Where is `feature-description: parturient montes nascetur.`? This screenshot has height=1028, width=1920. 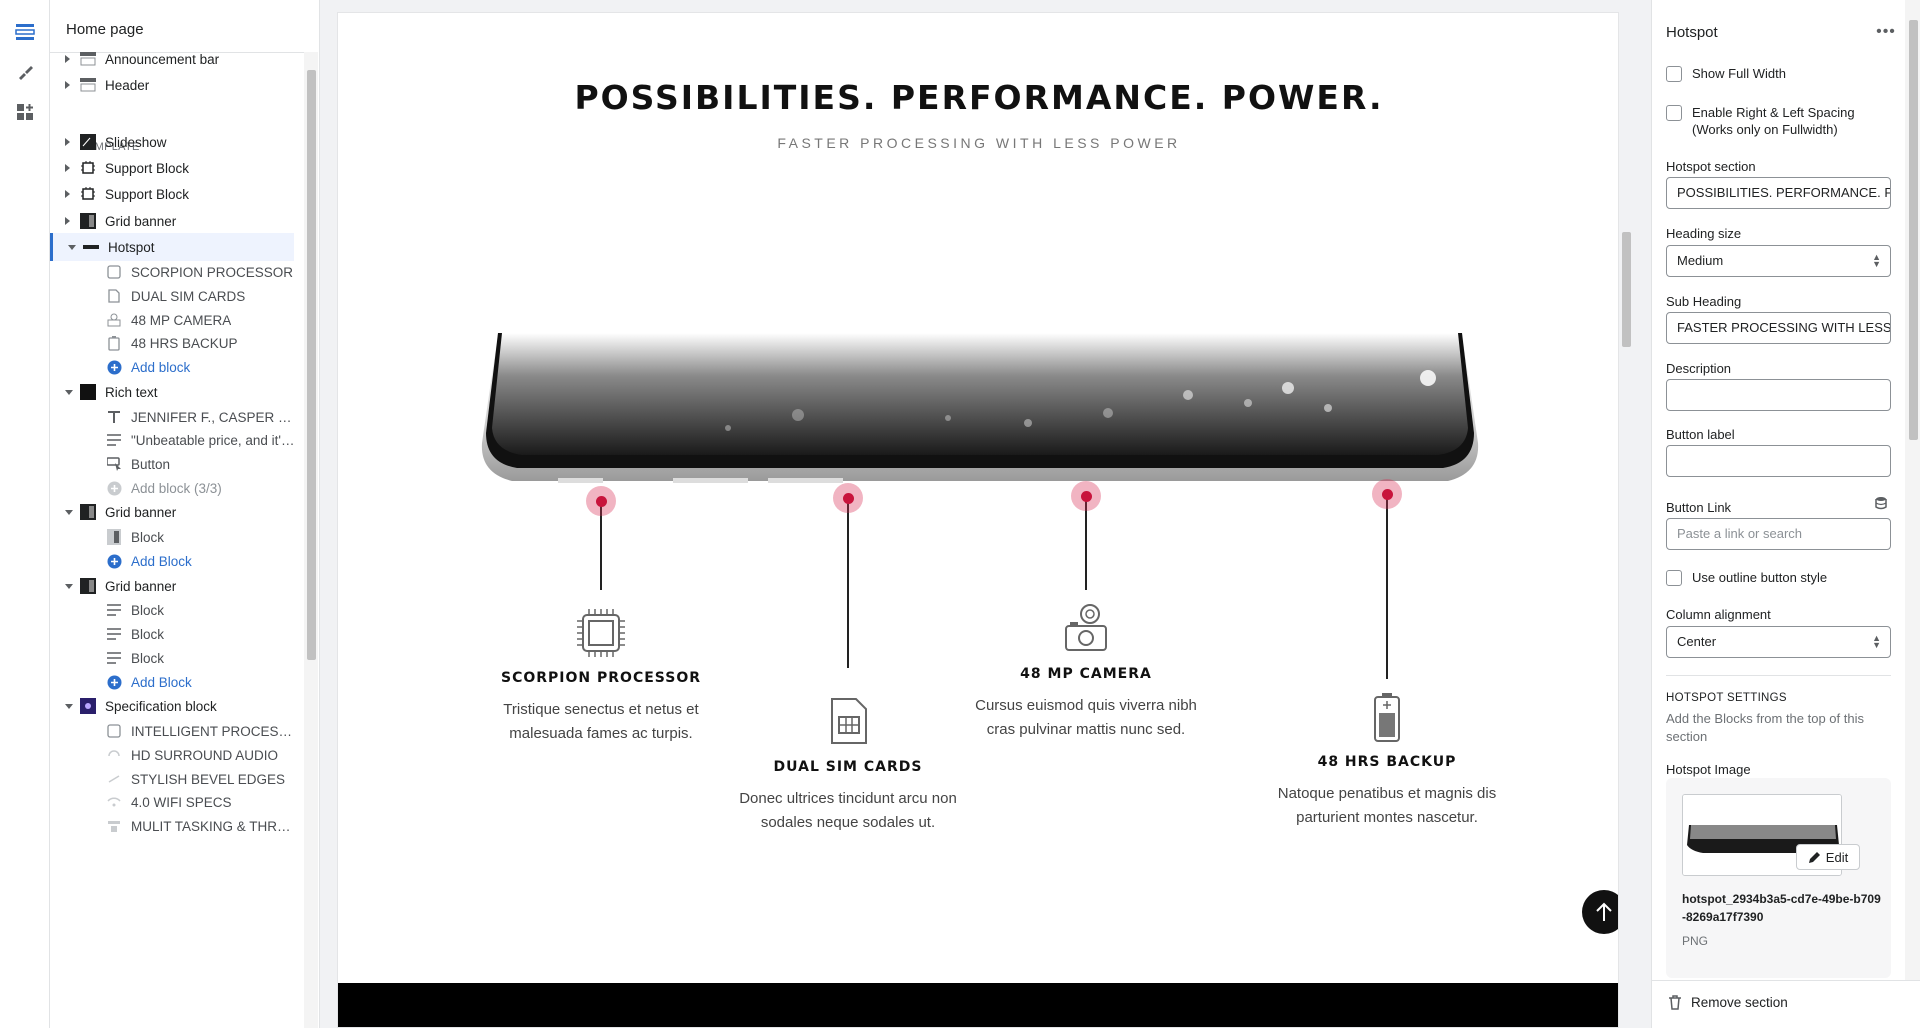
feature-description: parturient montes nascetur. is located at coordinates (1387, 817).